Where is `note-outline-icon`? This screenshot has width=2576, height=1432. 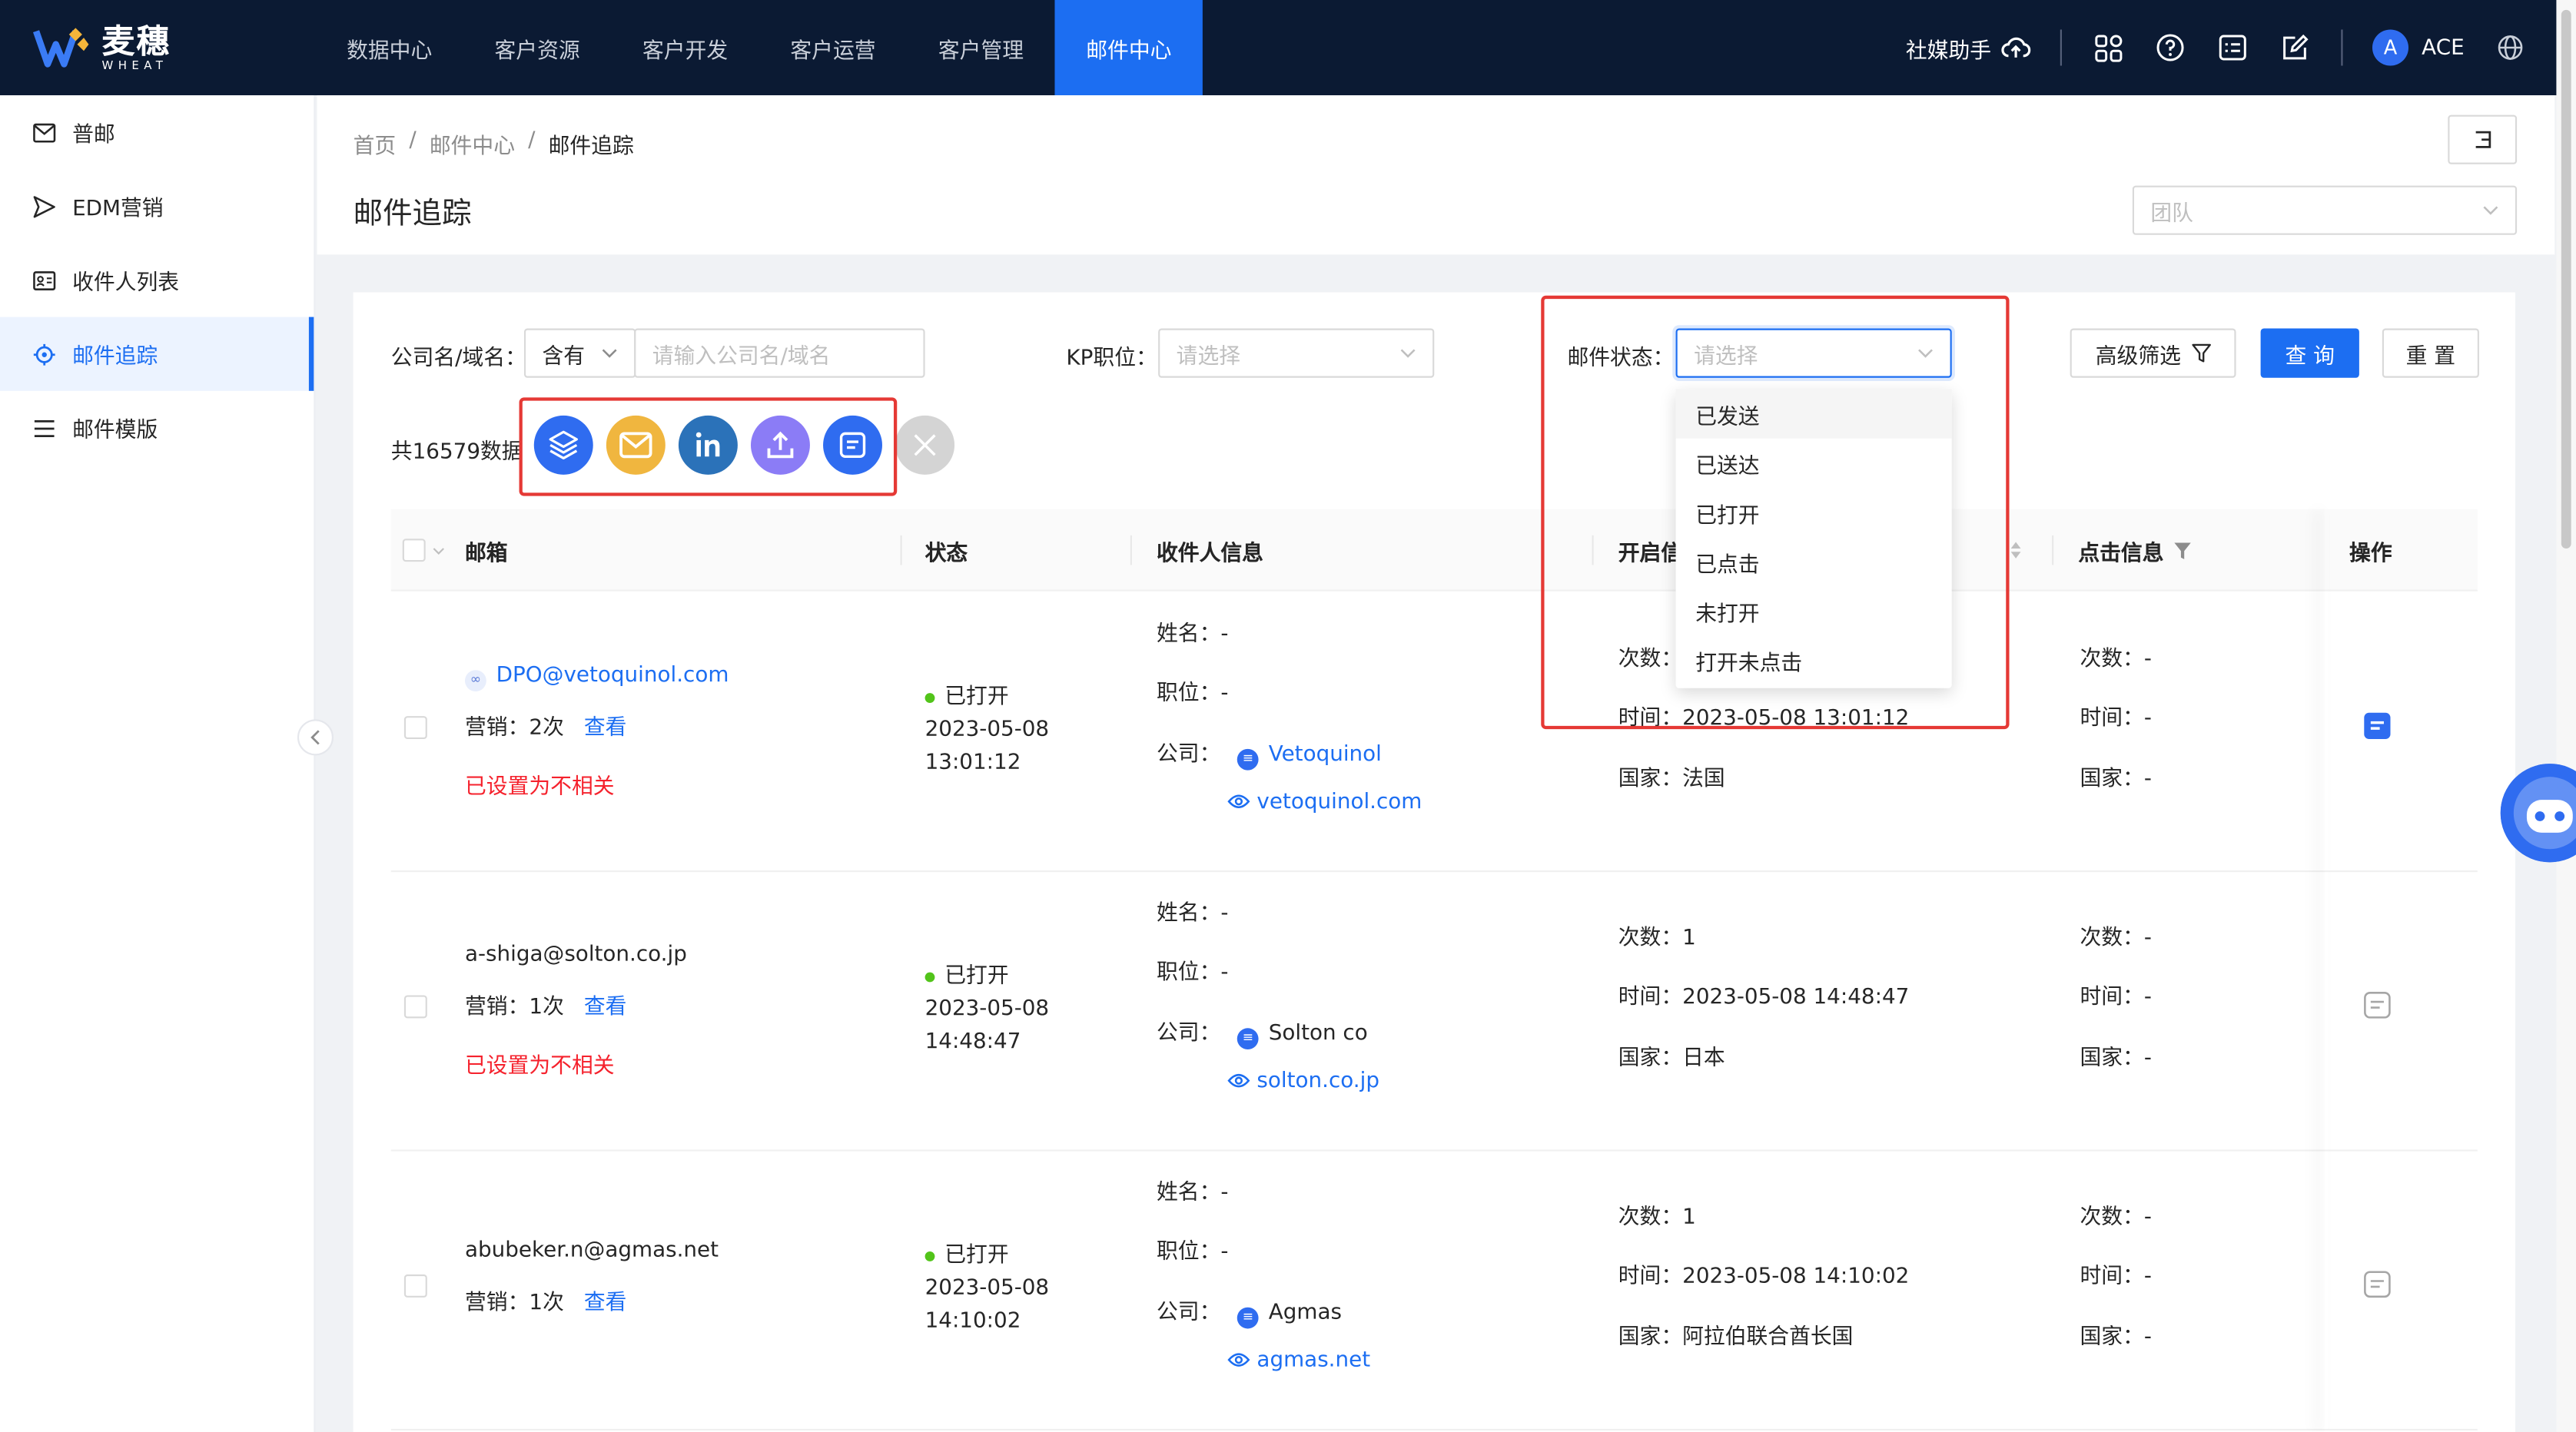 note-outline-icon is located at coordinates (2377, 1284).